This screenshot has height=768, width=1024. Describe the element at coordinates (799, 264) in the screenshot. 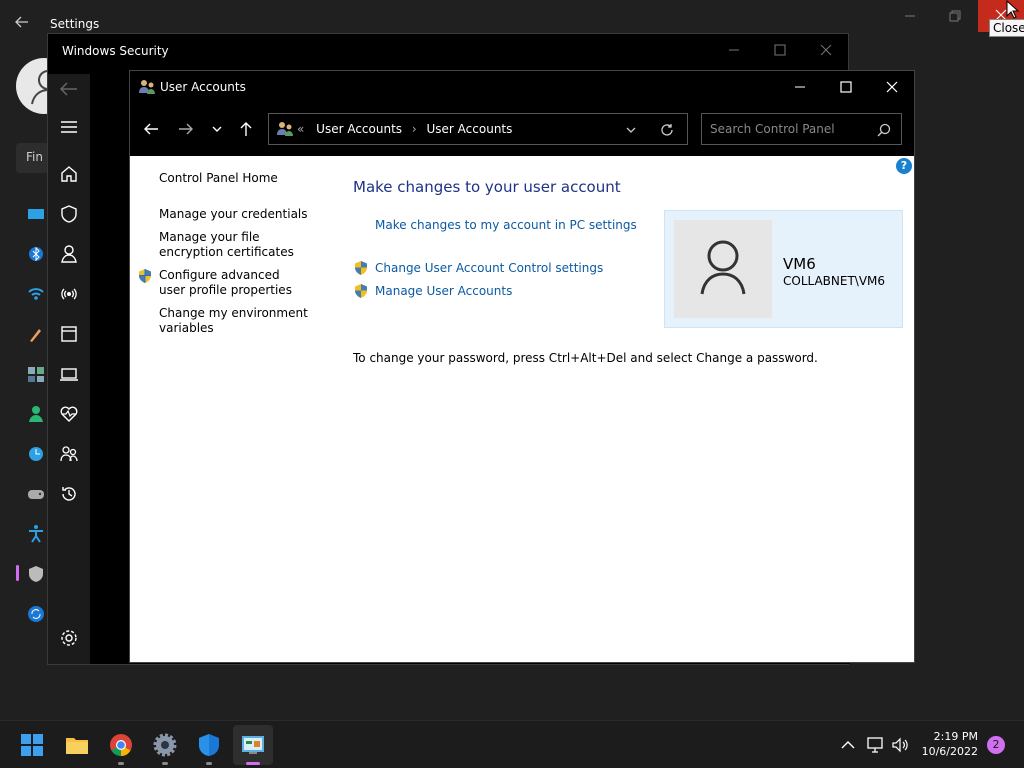

I see `user-name: VM6` at that location.